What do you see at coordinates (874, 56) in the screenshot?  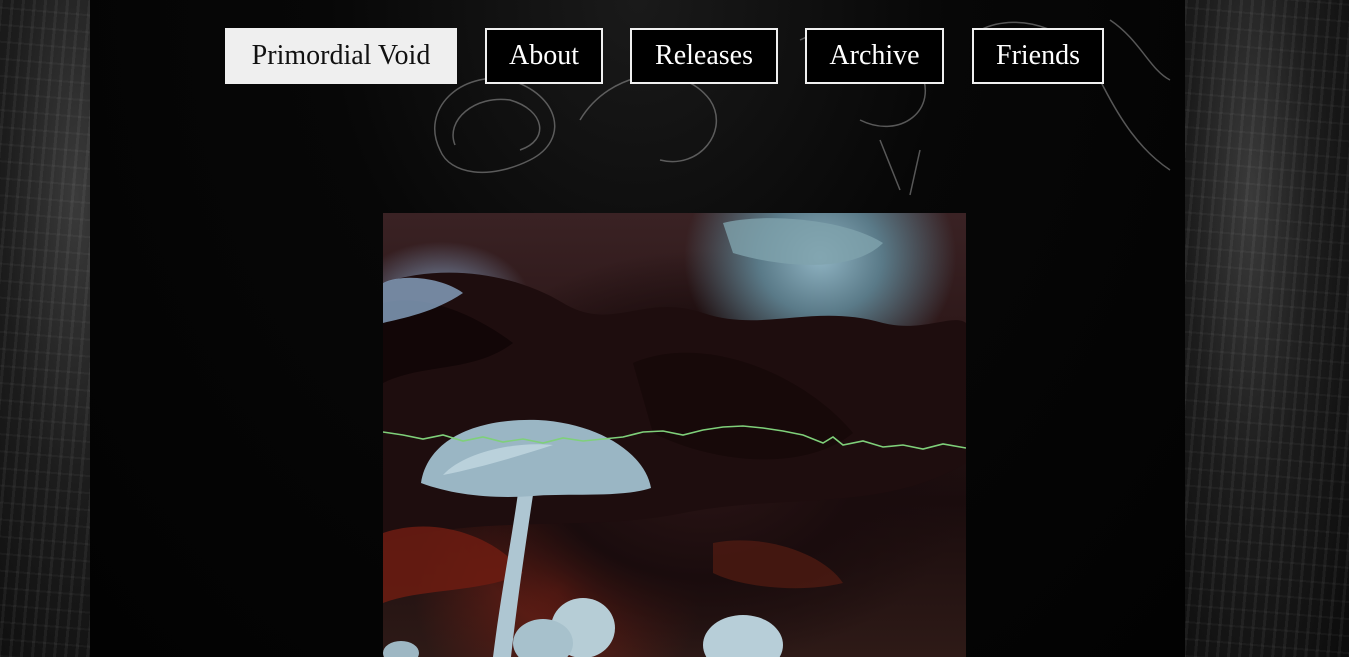 I see `nav-item-archive: Archive` at bounding box center [874, 56].